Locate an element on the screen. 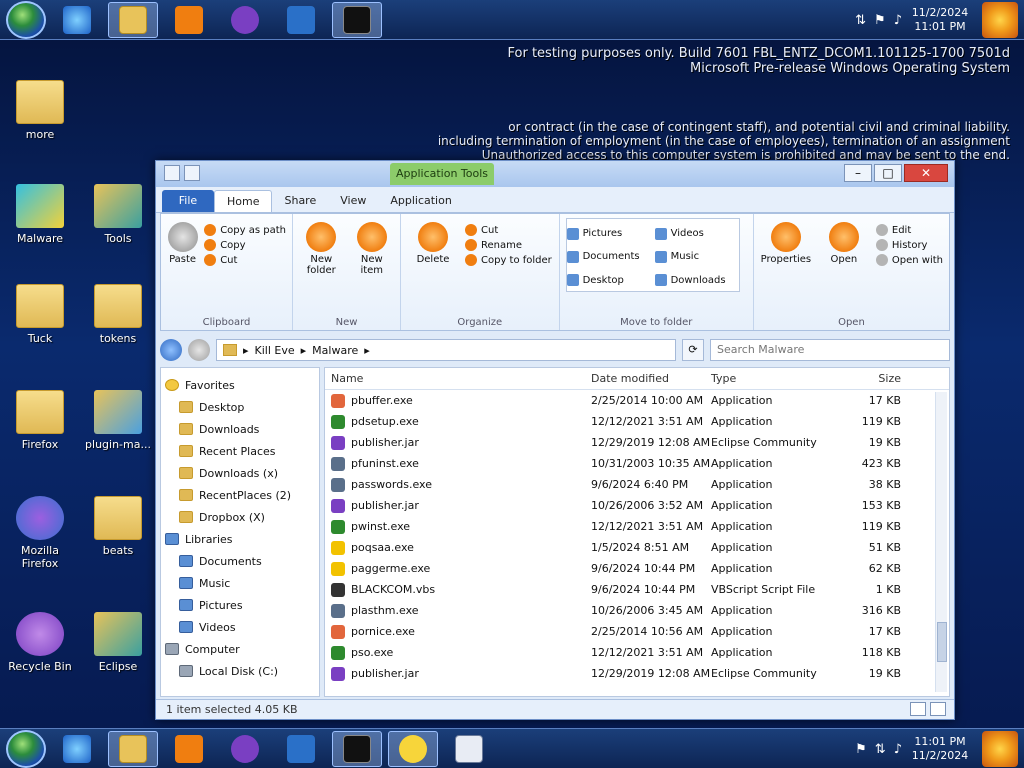 This screenshot has width=1024, height=768. desktop-icon-malware: Malware is located at coordinates (40, 214).